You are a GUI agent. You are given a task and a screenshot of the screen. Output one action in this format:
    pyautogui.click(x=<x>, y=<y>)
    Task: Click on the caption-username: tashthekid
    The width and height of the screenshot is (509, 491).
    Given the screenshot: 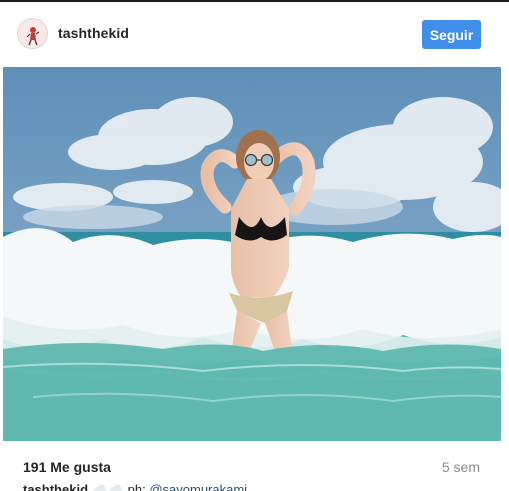 What is the action you would take?
    pyautogui.click(x=55, y=486)
    